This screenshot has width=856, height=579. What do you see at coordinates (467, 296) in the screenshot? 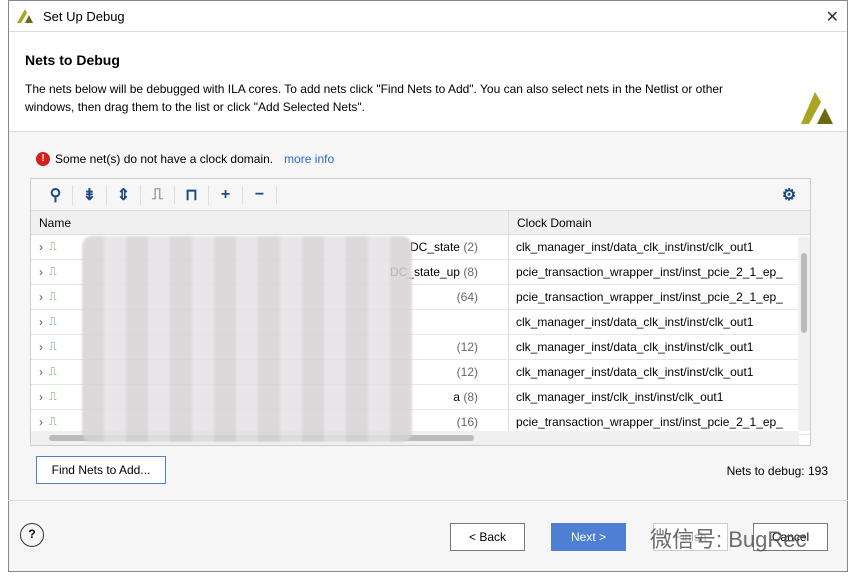
I see `net-width: (64)` at bounding box center [467, 296].